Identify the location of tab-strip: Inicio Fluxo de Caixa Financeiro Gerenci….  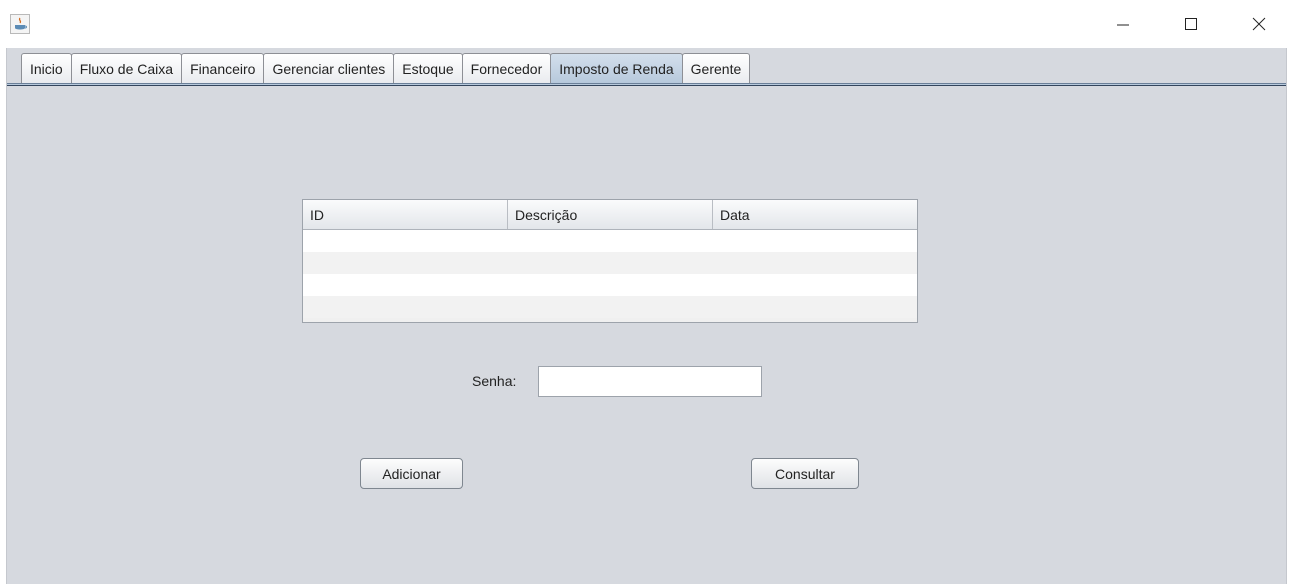
(386, 68).